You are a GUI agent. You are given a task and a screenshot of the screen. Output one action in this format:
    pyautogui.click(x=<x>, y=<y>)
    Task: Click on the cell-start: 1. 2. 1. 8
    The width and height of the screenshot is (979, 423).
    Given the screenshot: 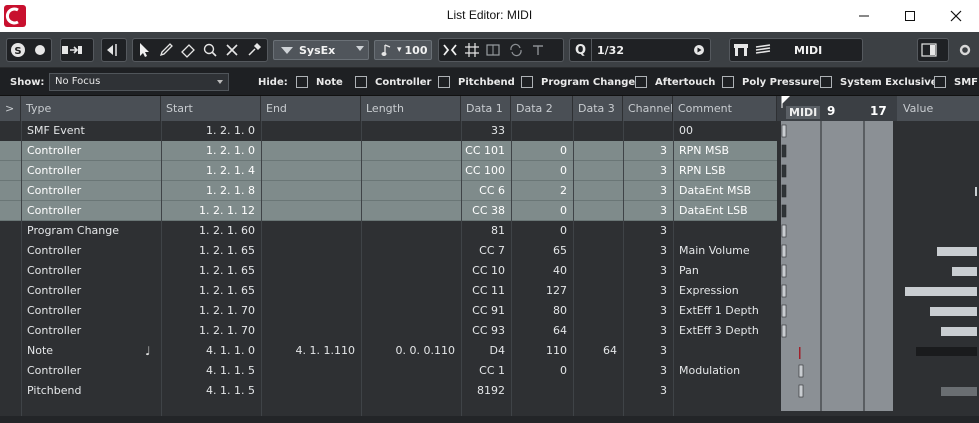 What is the action you would take?
    pyautogui.click(x=211, y=191)
    